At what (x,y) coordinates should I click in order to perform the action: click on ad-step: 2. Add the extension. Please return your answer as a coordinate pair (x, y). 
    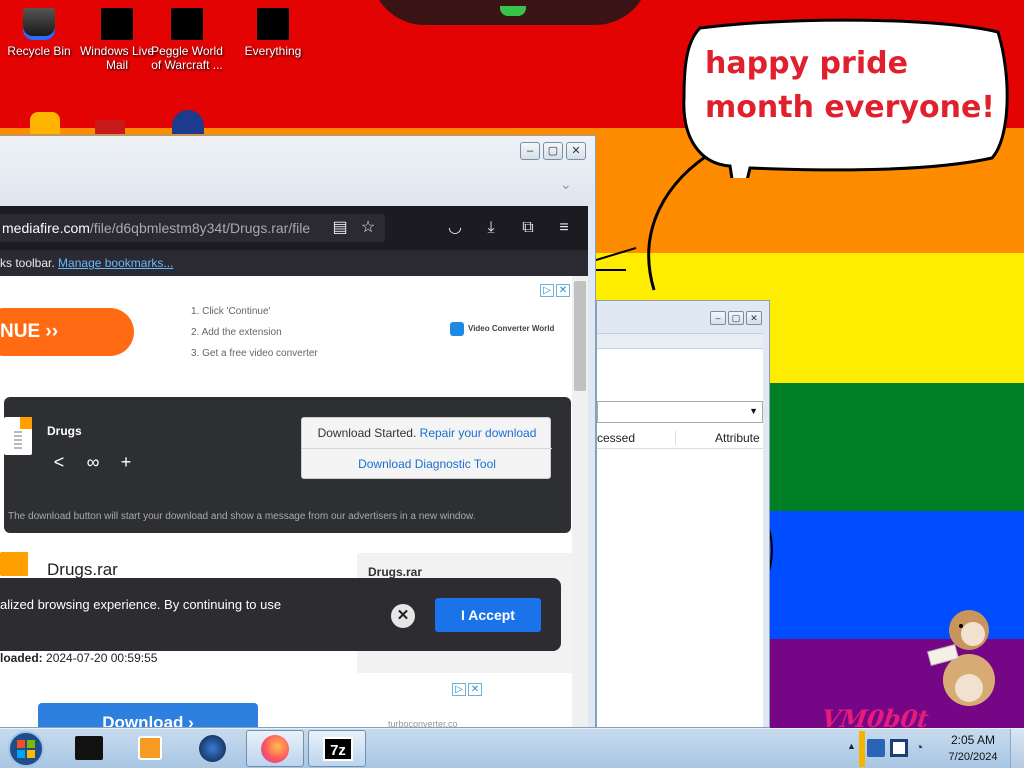
    Looking at the image, I should click on (236, 332).